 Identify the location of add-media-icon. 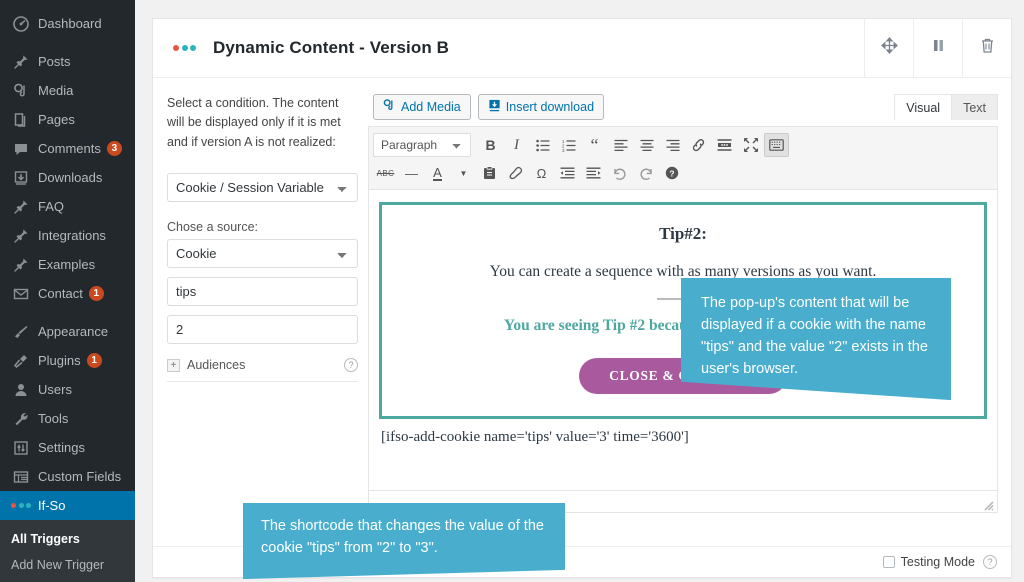
(389, 107).